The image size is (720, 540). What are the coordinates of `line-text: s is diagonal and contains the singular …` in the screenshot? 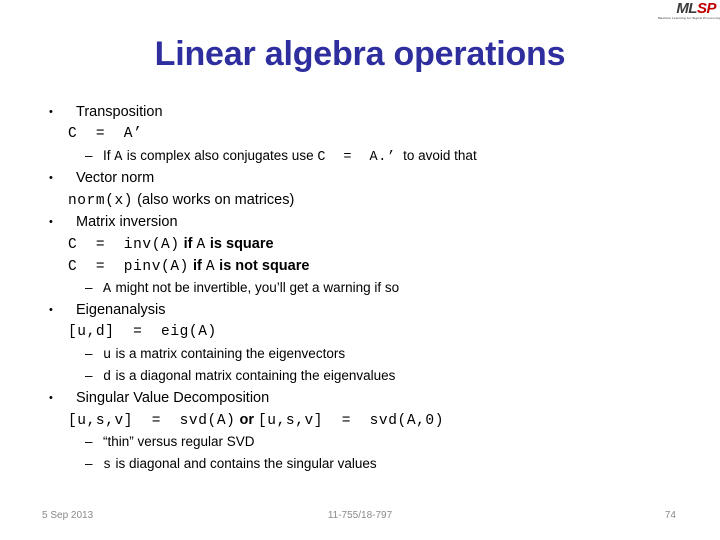 It's located at (240, 464).